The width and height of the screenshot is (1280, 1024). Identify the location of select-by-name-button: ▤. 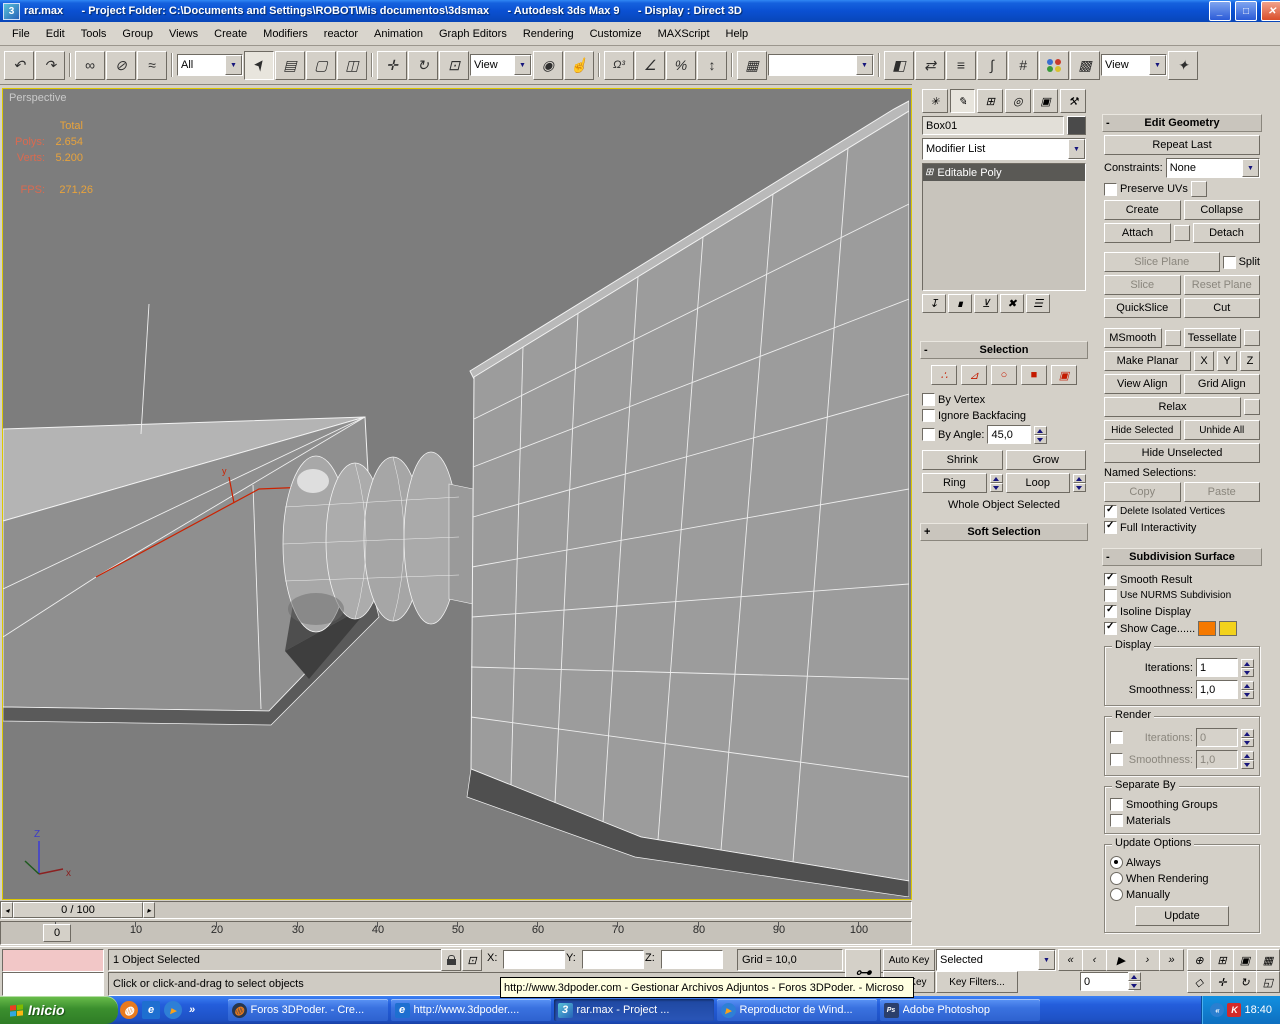
(290, 65).